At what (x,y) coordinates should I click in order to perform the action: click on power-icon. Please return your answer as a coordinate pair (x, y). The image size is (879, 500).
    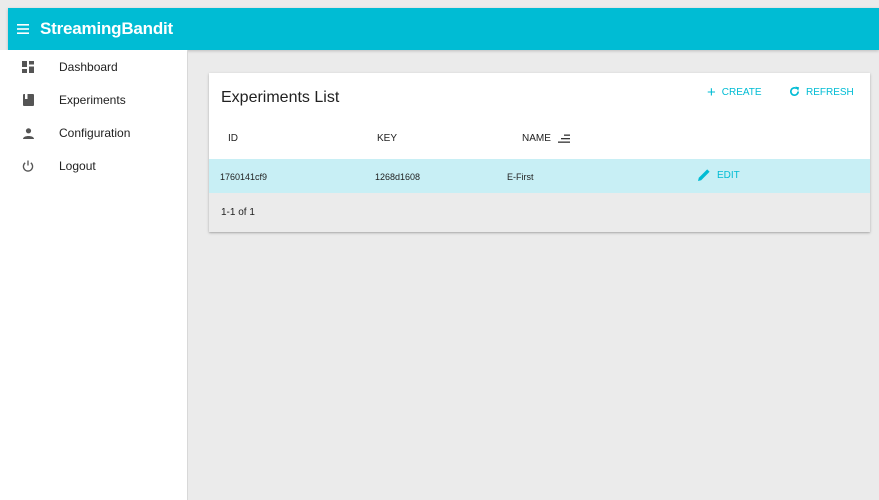
    Looking at the image, I should click on (28, 166).